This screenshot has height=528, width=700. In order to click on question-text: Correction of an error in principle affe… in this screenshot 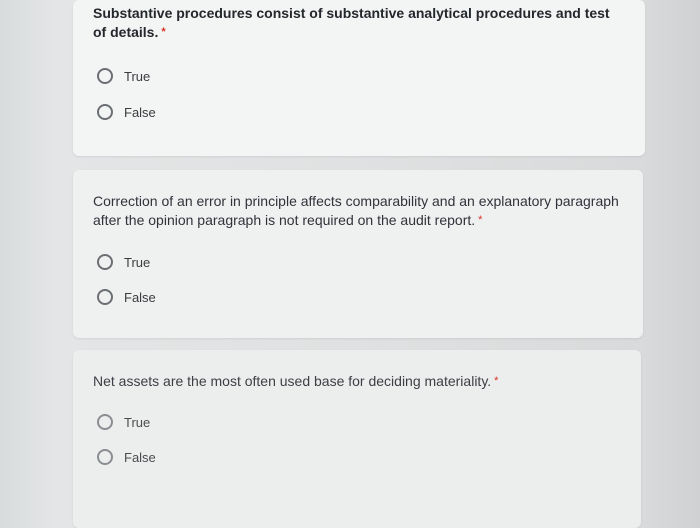, I will do `click(356, 211)`.